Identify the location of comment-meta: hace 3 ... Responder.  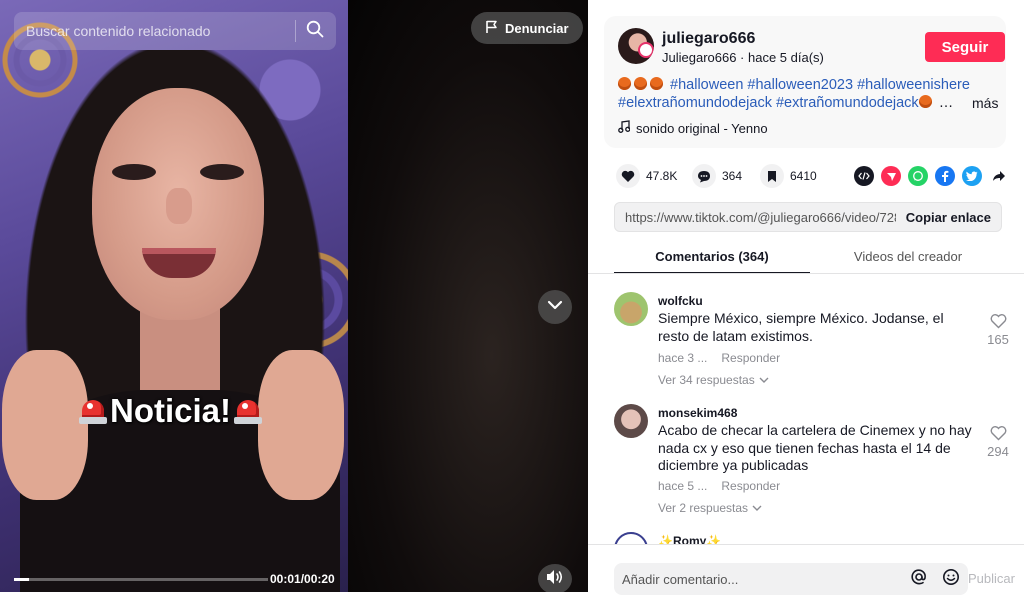
(719, 358).